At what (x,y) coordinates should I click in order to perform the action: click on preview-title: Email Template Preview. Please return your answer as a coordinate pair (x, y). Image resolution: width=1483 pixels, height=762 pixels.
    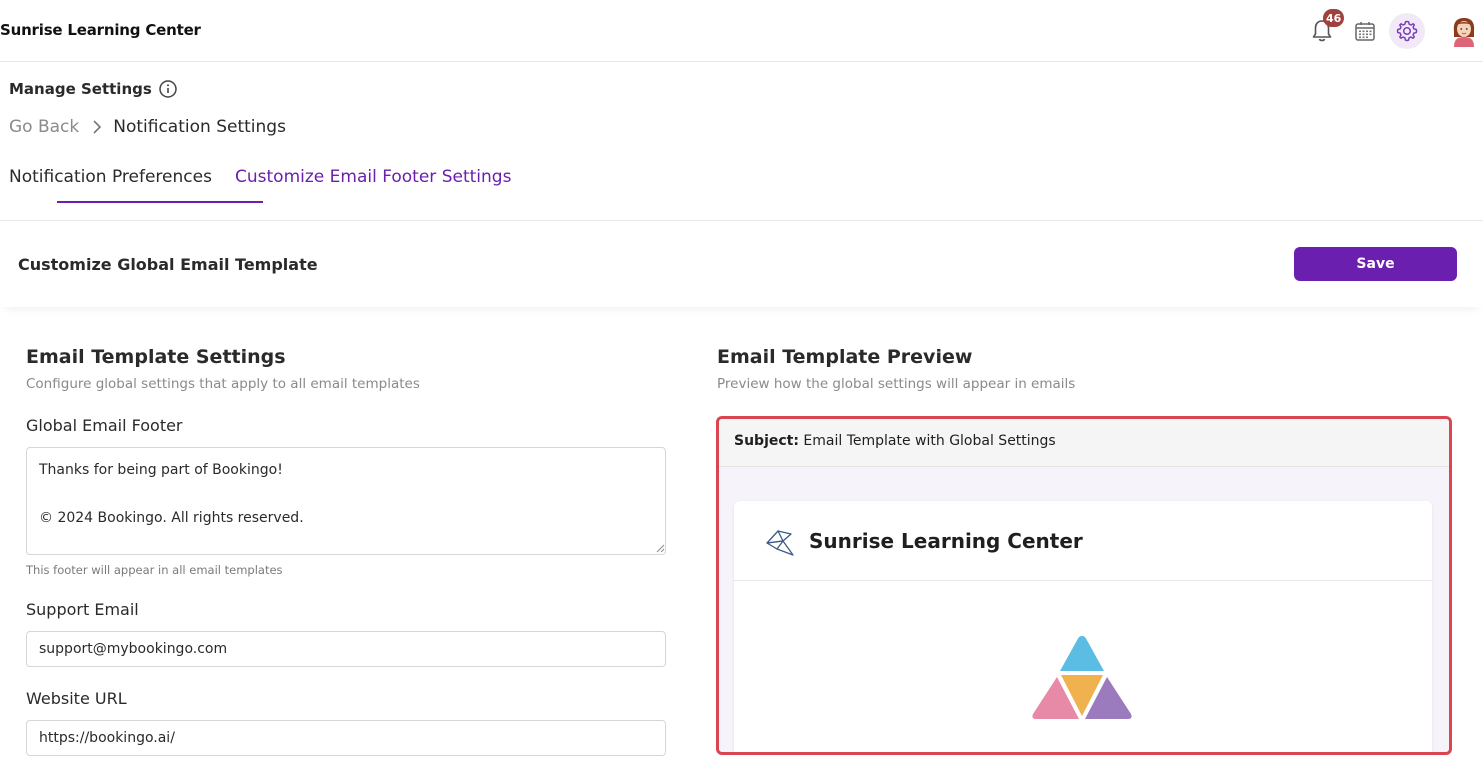
    Looking at the image, I should click on (845, 357).